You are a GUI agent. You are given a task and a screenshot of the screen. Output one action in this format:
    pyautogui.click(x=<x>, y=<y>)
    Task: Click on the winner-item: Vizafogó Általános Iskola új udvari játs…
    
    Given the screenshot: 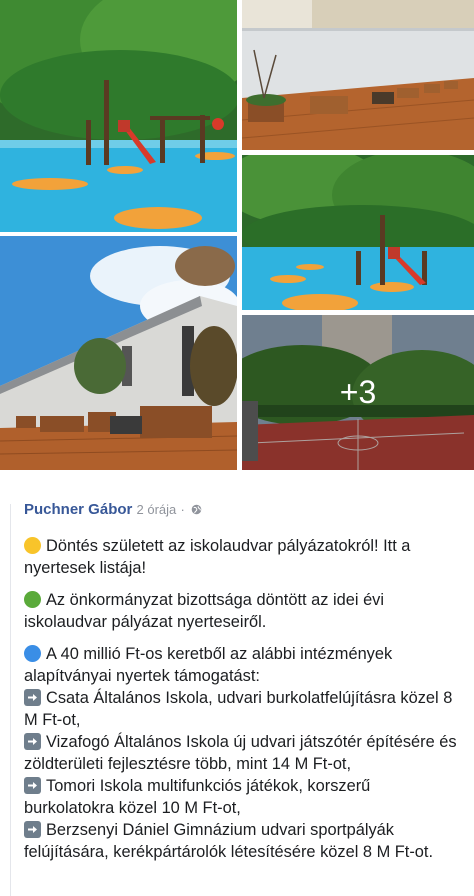 What is the action you would take?
    pyautogui.click(x=240, y=753)
    